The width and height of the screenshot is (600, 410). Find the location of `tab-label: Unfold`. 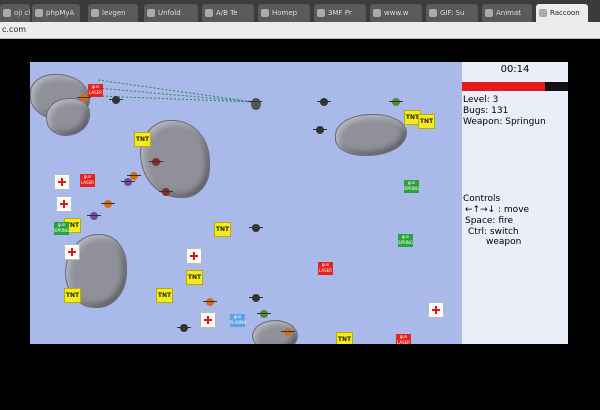

tab-label: Unfold is located at coordinates (169, 13).